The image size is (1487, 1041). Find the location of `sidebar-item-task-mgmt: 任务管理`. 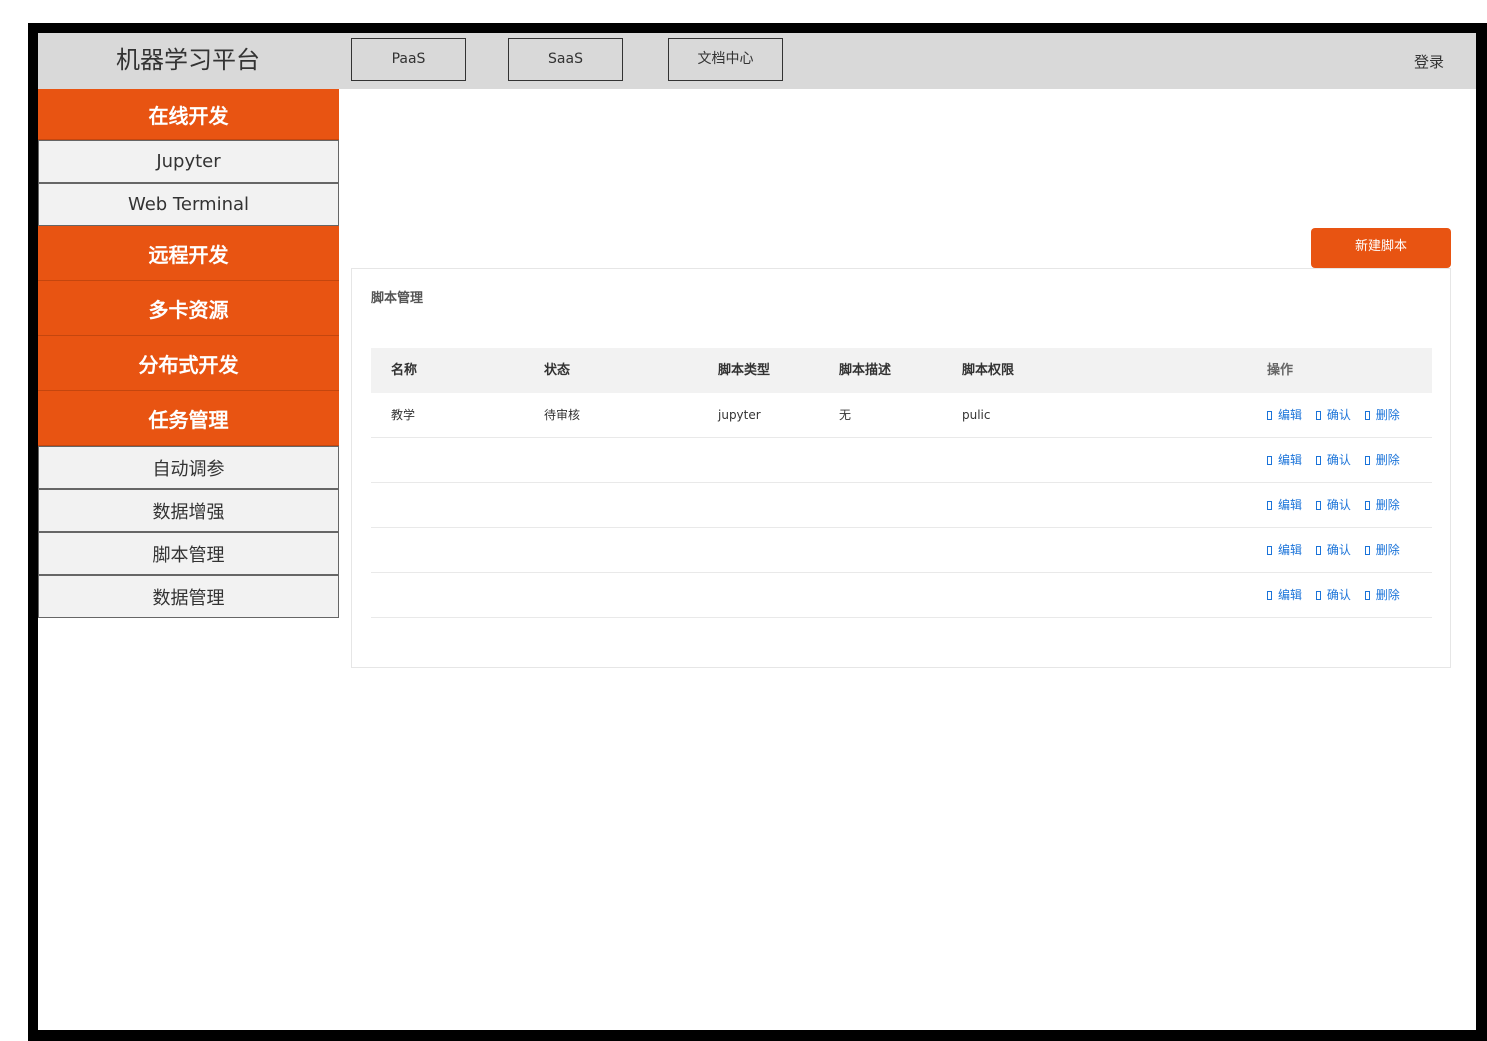

sidebar-item-task-mgmt: 任务管理 is located at coordinates (188, 418).